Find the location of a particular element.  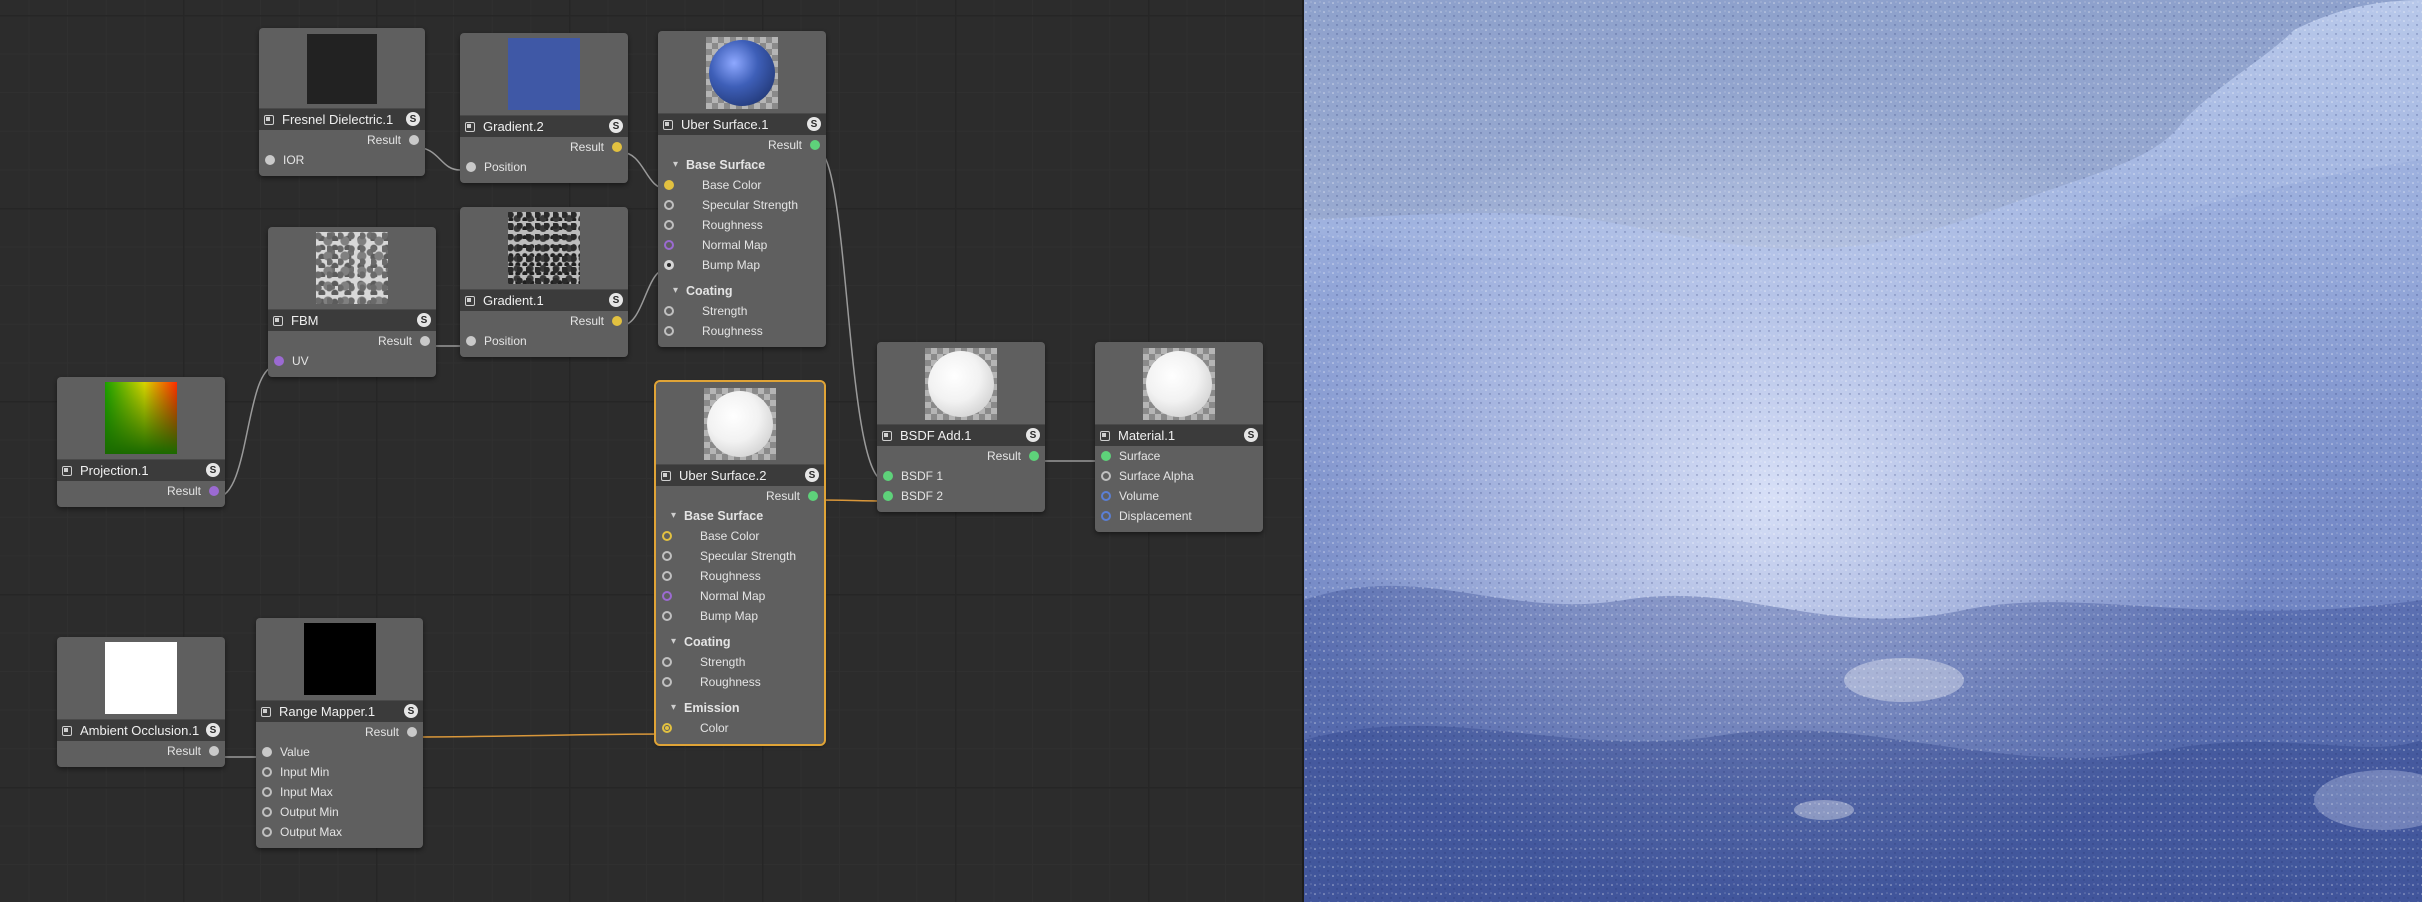

input-port-bsdf-2: BSDF 2 is located at coordinates (961, 496).